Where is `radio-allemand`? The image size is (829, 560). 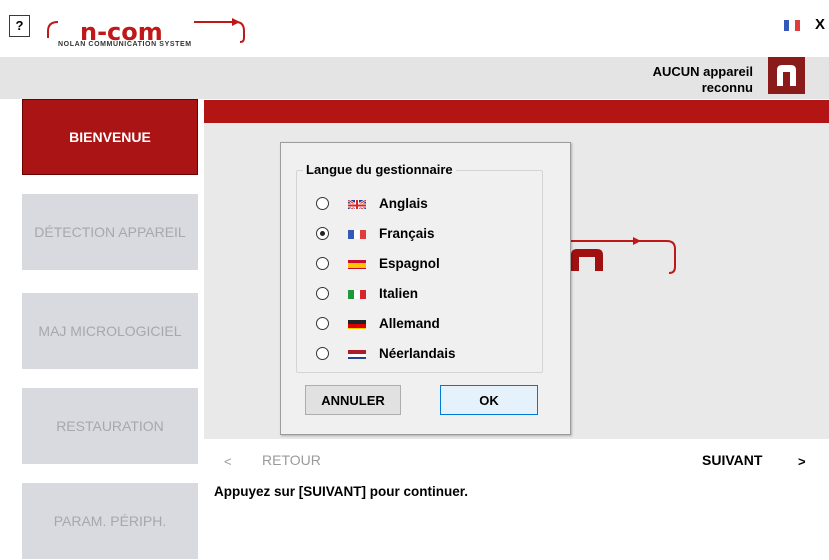
radio-allemand is located at coordinates (322, 323).